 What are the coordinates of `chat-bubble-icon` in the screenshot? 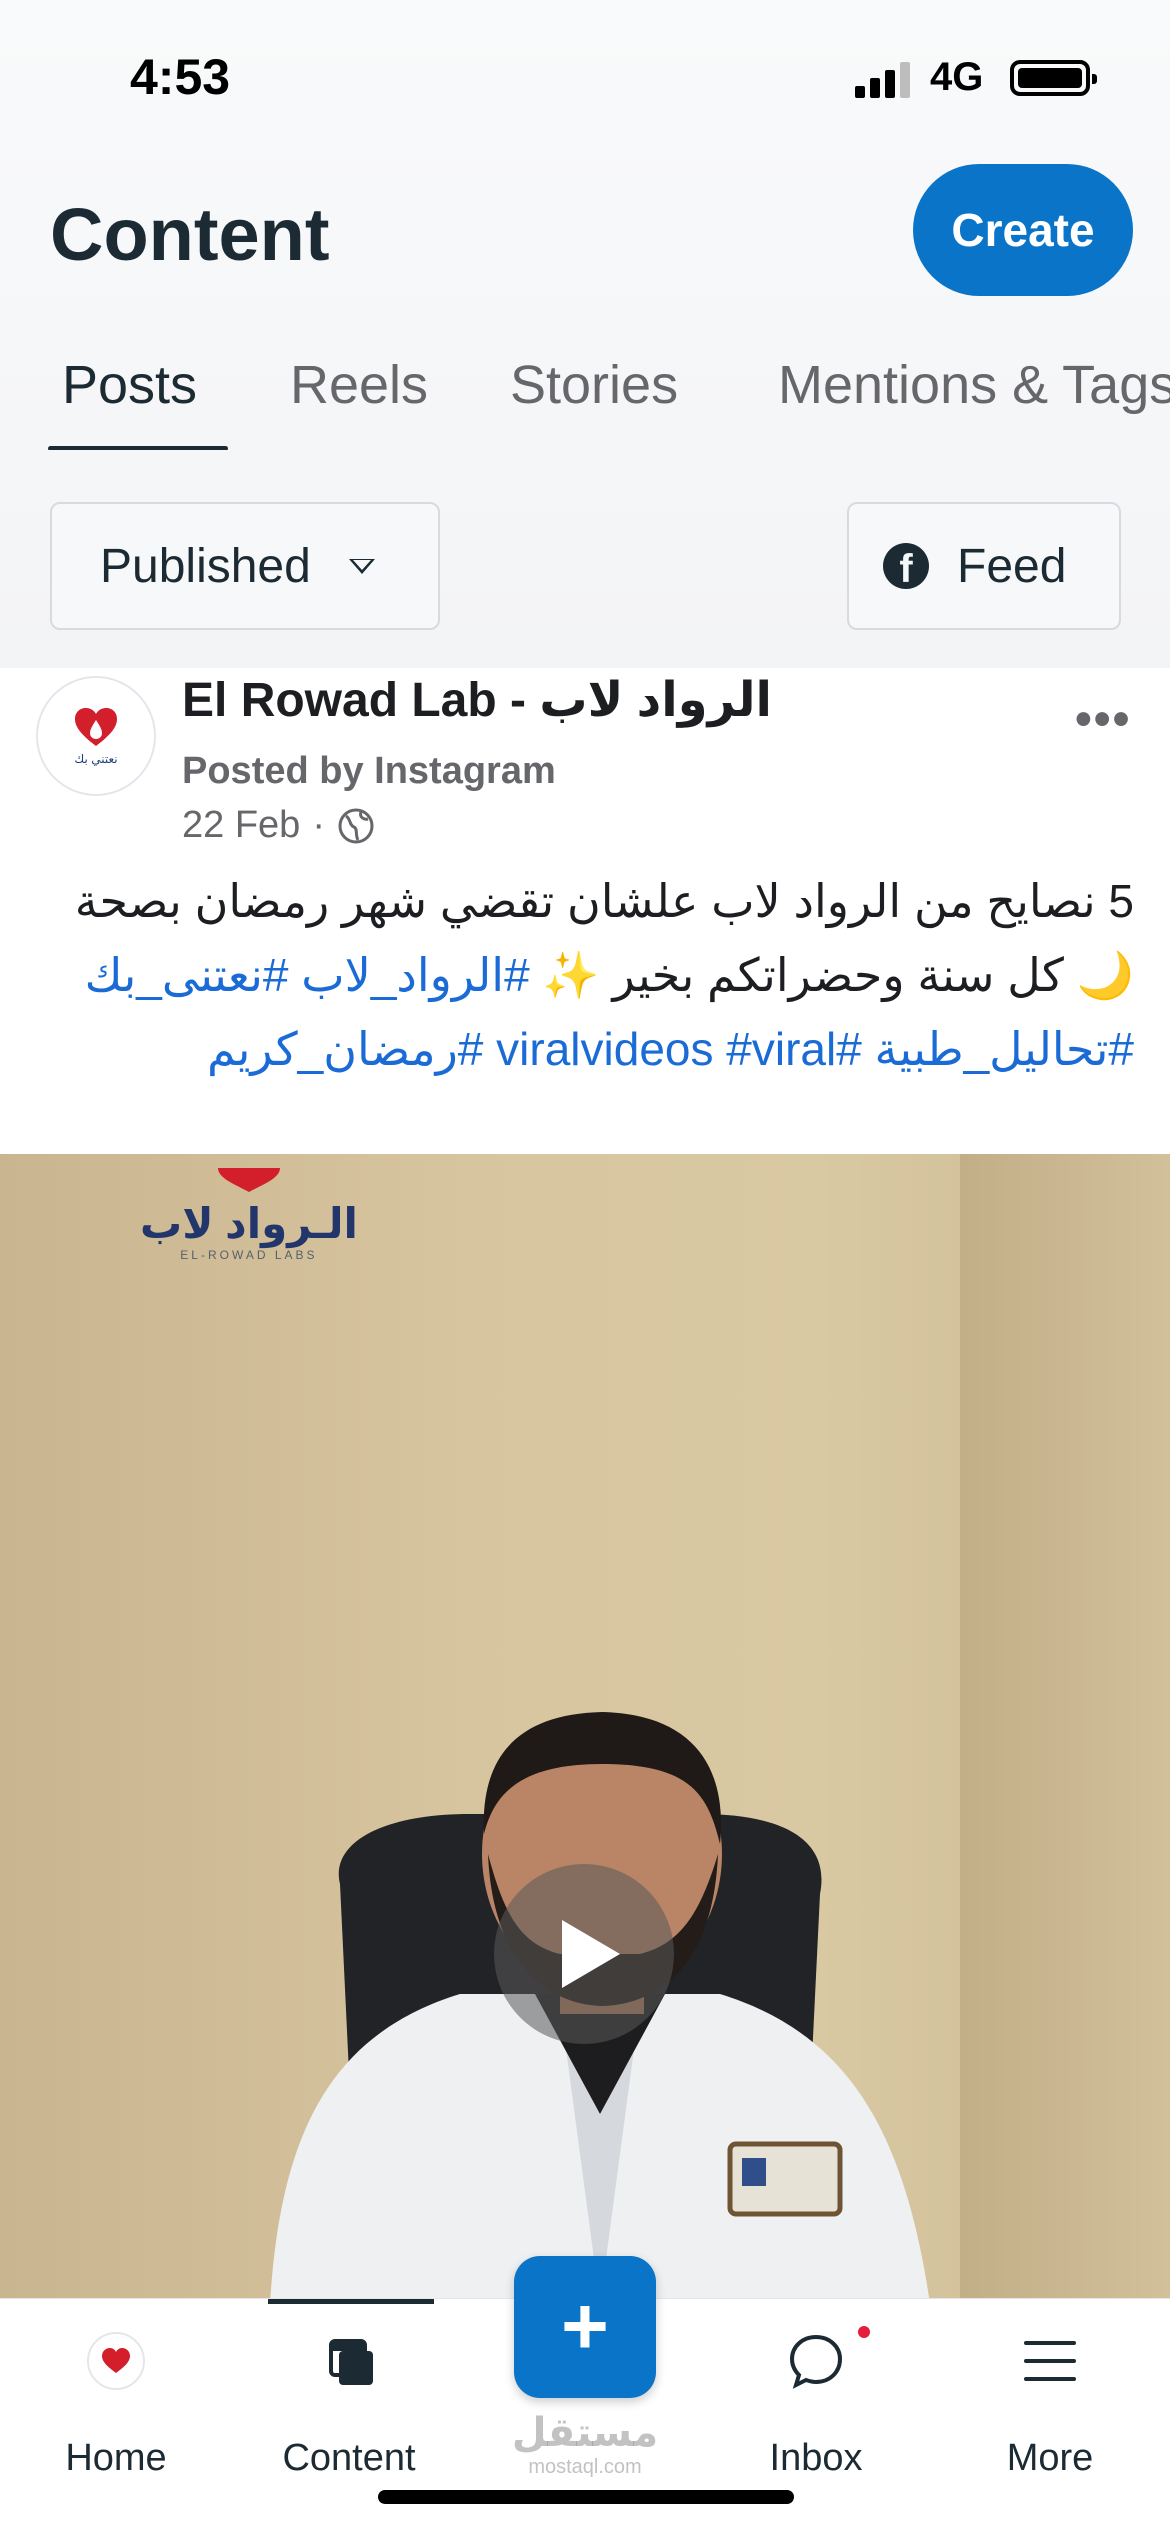 It's located at (816, 2361).